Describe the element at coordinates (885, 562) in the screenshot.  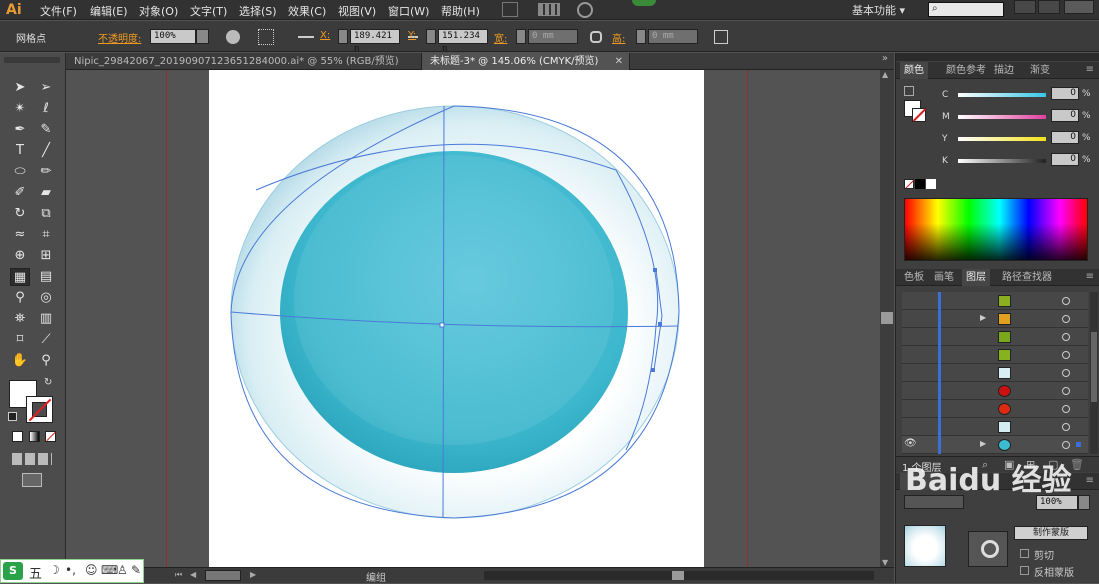
I see `scroll-down-icon: ▼` at that location.